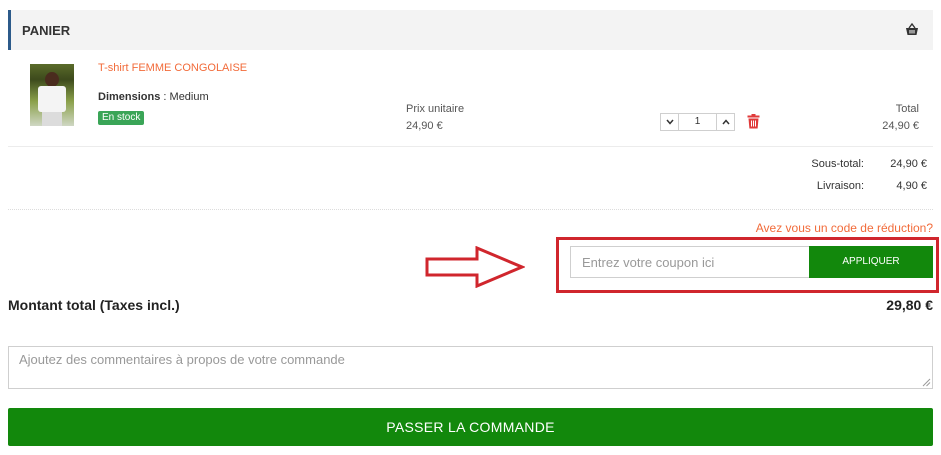  I want to click on chevron-down-icon, so click(669, 122).